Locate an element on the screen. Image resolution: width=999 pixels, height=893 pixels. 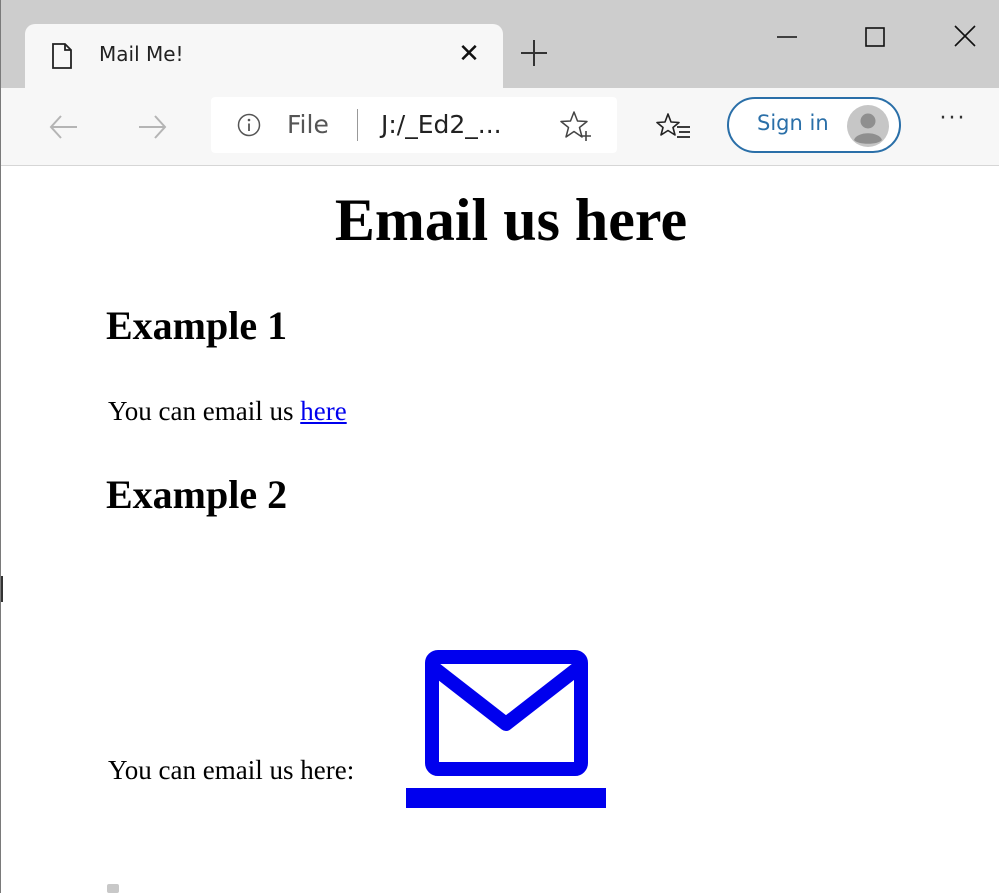
add-favorite-icon is located at coordinates (576, 126).